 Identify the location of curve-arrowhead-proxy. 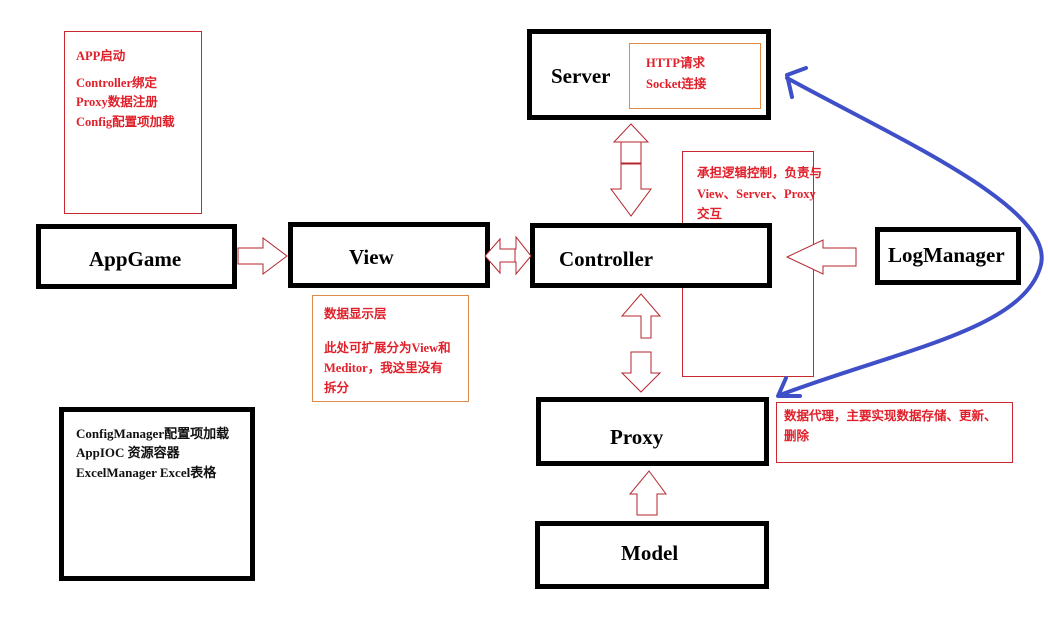
(789, 387).